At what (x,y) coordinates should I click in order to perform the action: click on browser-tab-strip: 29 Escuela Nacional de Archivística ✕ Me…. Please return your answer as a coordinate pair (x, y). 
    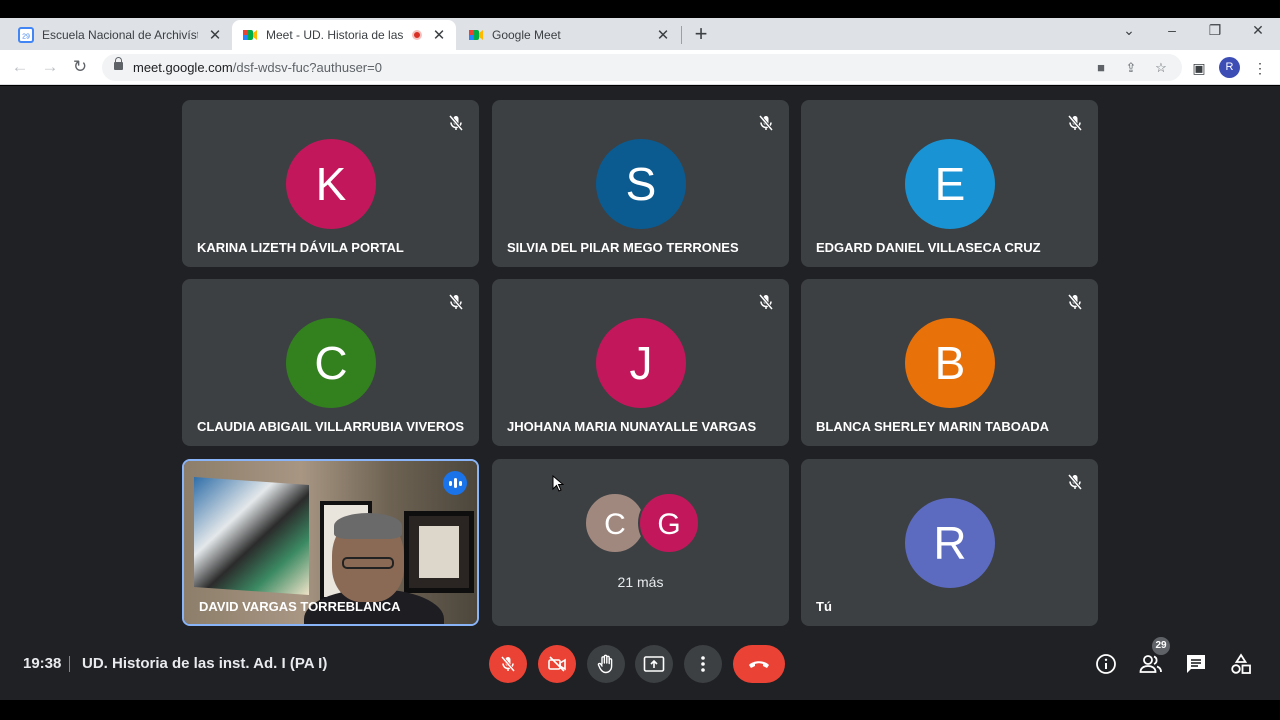
    Looking at the image, I should click on (640, 34).